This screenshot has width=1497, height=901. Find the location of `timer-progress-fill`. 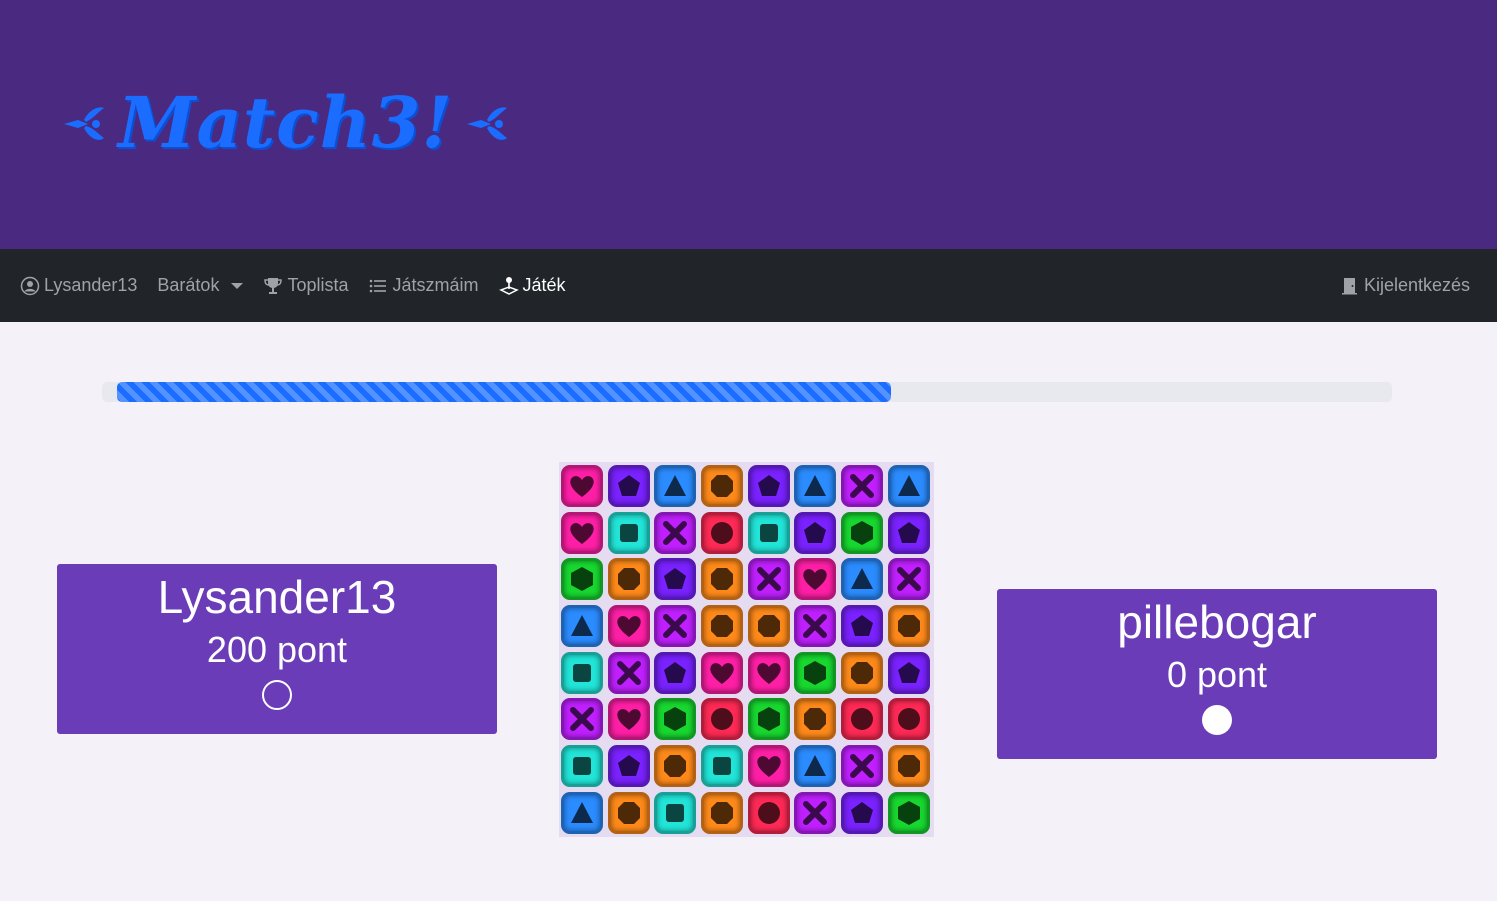

timer-progress-fill is located at coordinates (504, 392).